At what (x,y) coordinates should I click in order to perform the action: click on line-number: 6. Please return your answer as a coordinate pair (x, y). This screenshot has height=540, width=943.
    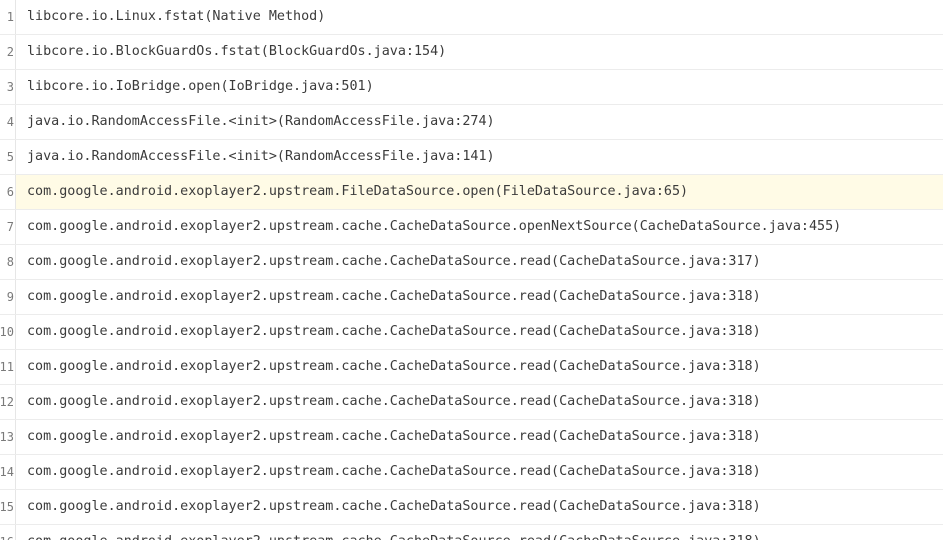
    Looking at the image, I should click on (10, 192).